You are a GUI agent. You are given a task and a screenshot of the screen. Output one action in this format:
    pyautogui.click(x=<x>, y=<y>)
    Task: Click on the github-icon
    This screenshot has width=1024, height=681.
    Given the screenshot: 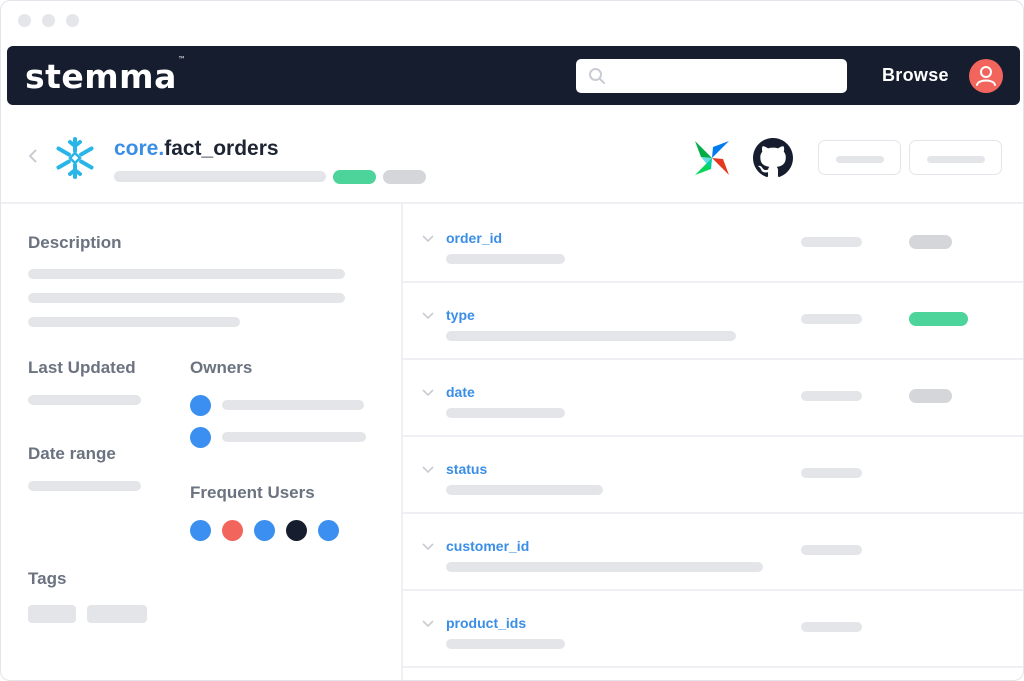 What is the action you would take?
    pyautogui.click(x=773, y=158)
    